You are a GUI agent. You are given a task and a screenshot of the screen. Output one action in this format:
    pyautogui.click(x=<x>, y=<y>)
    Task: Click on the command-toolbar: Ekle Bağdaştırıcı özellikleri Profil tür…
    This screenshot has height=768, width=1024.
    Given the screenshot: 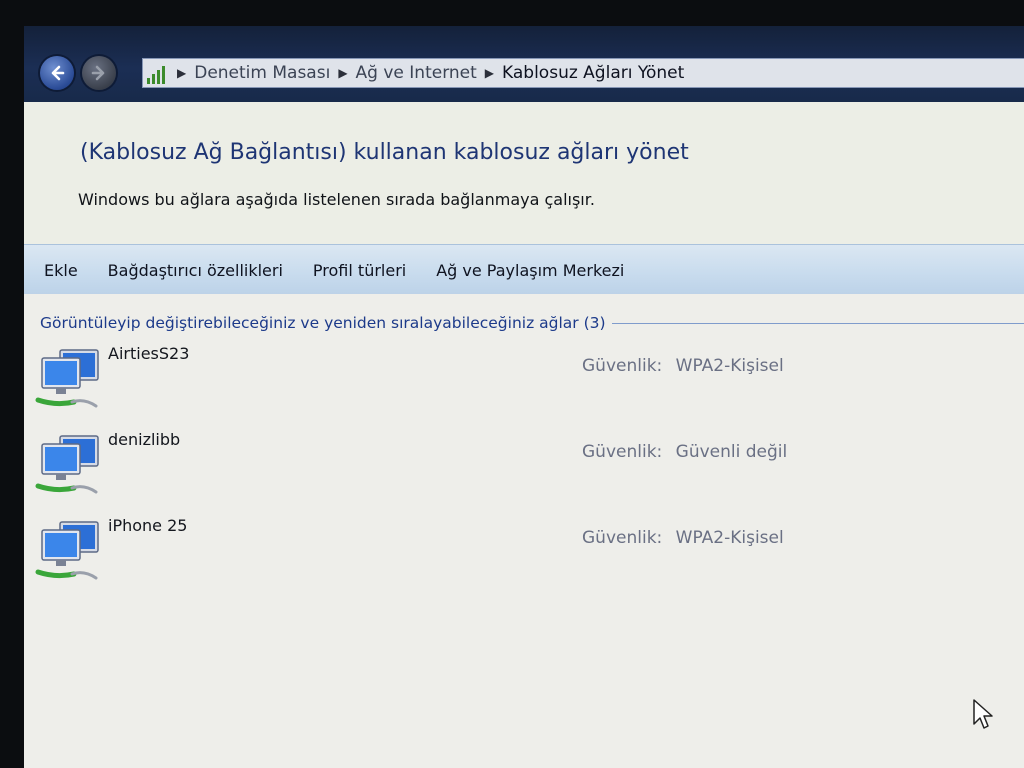 What is the action you would take?
    pyautogui.click(x=524, y=270)
    